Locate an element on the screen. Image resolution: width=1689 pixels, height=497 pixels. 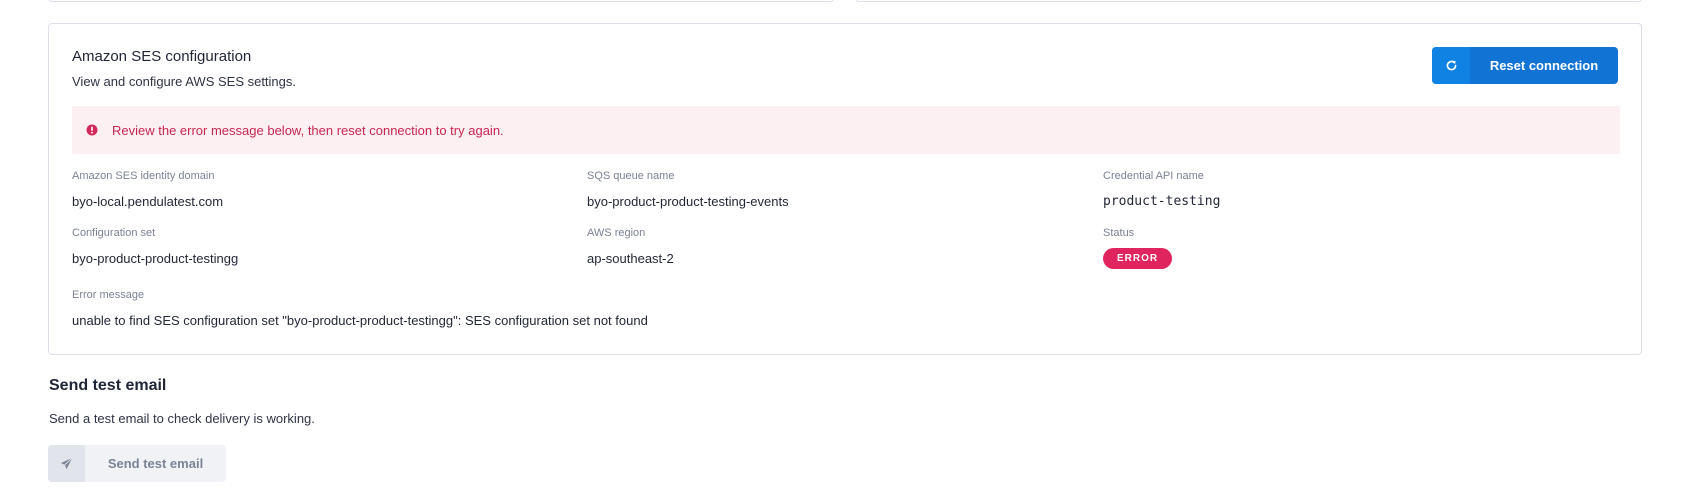
field-value: product-testing is located at coordinates (1162, 201).